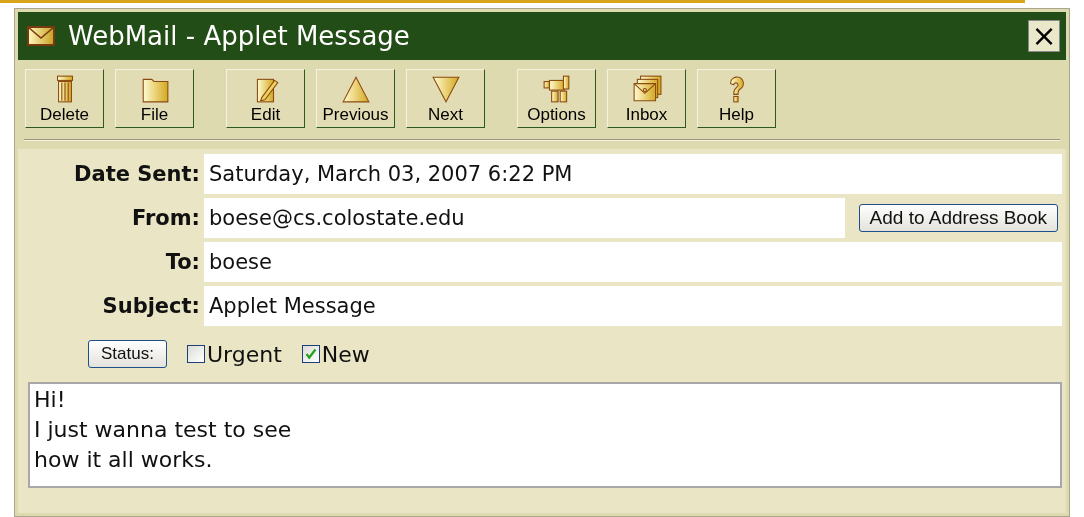 This screenshot has width=1084, height=517. What do you see at coordinates (165, 218) in the screenshot?
I see `field-label: From:` at bounding box center [165, 218].